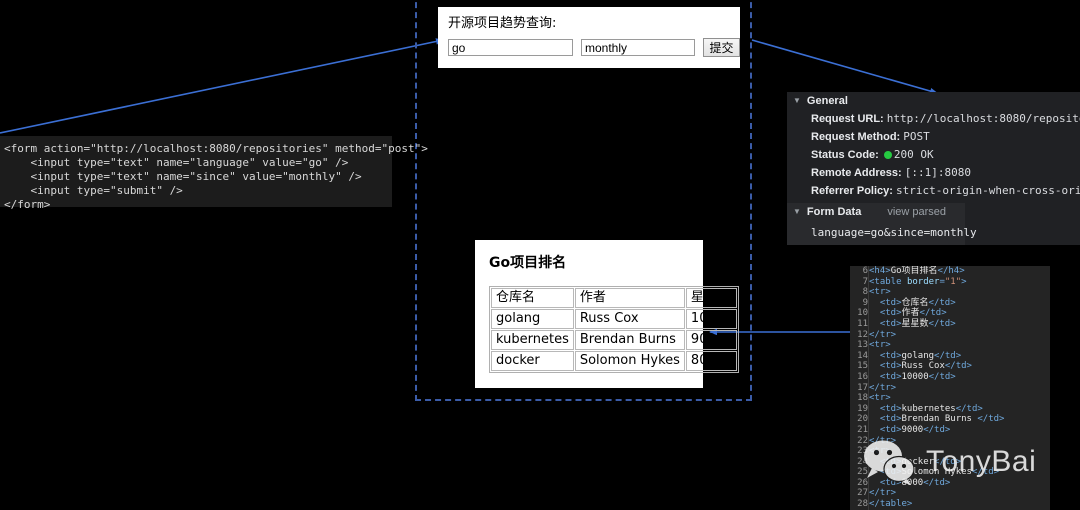 This screenshot has height=510, width=1080. I want to click on source-line-number: 8, so click(859, 292).